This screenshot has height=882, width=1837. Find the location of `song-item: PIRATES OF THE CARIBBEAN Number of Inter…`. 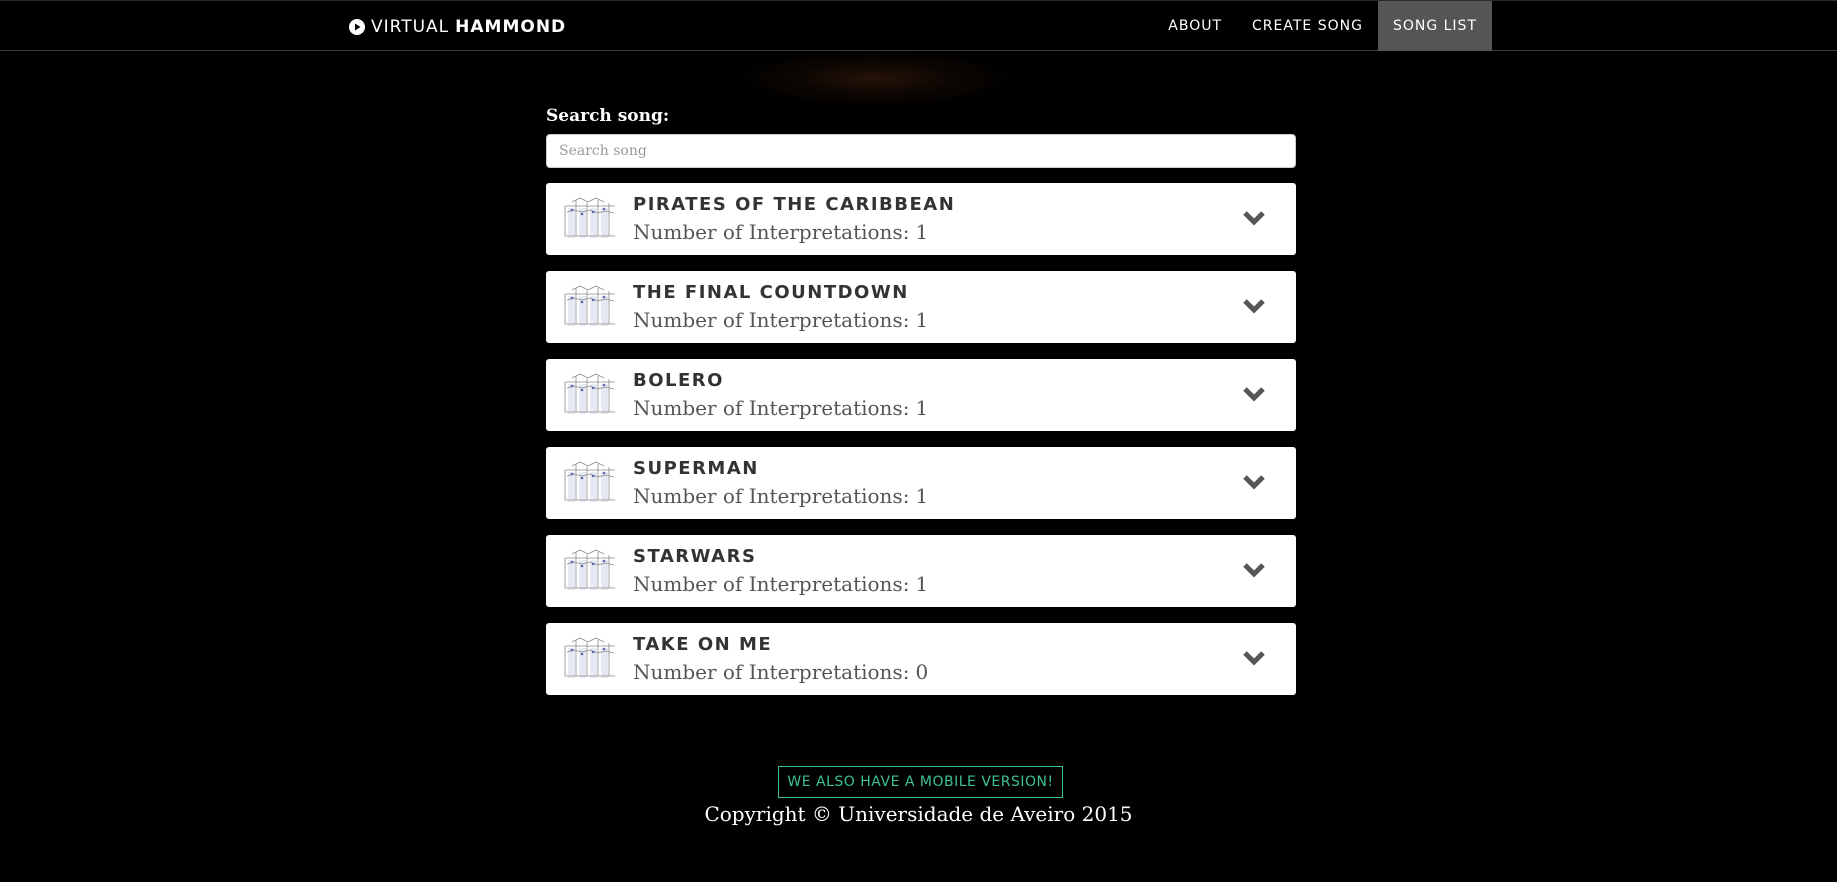

song-item: PIRATES OF THE CARIBBEAN Number of Inter… is located at coordinates (921, 219).